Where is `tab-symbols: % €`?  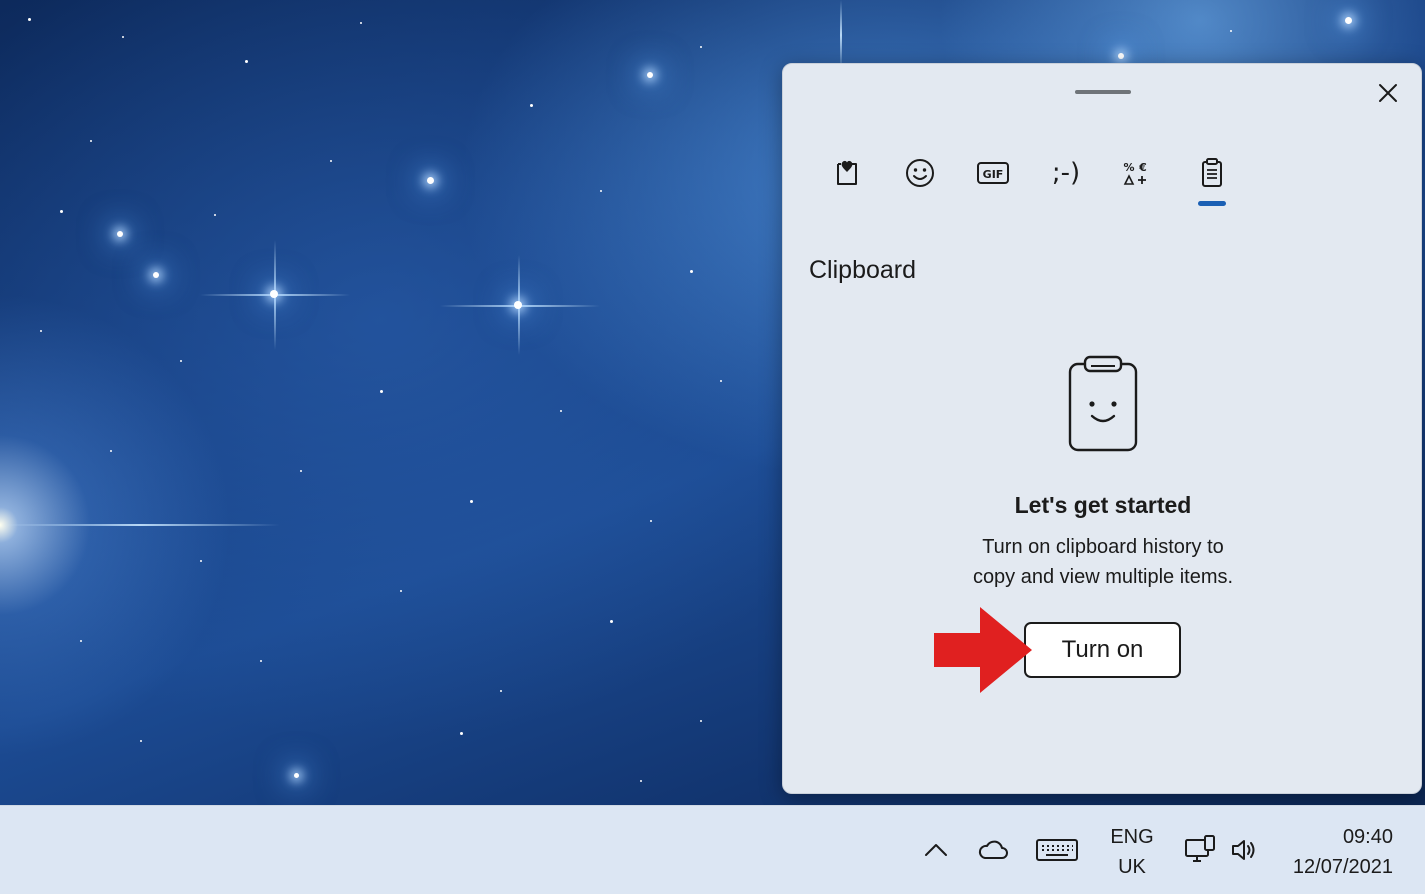 tab-symbols: % € is located at coordinates (1139, 173).